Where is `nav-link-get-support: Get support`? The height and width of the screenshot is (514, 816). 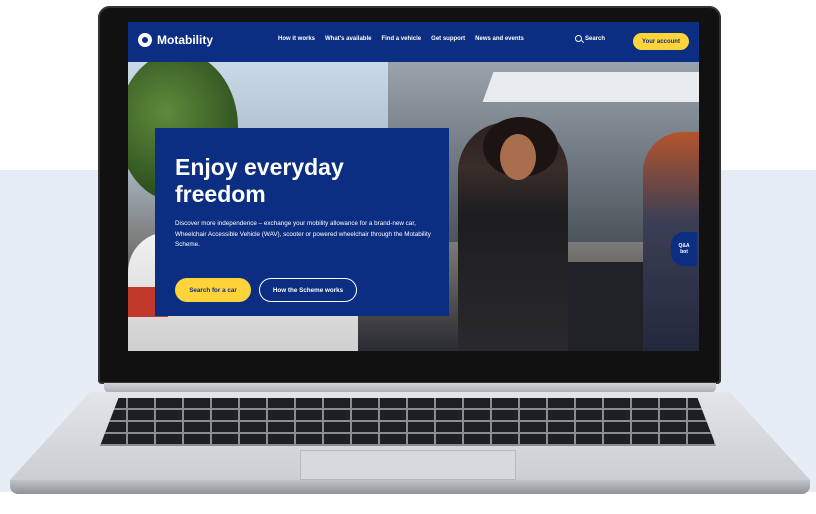 nav-link-get-support: Get support is located at coordinates (448, 39).